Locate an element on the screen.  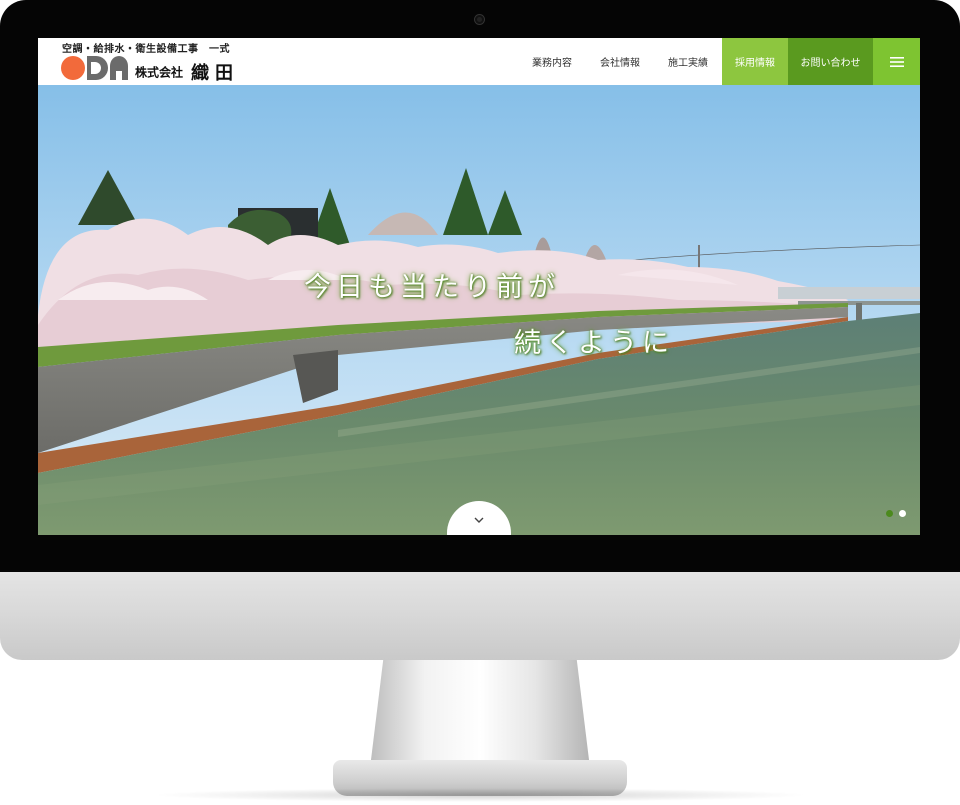
oda-logo-icon is located at coordinates (96, 68).